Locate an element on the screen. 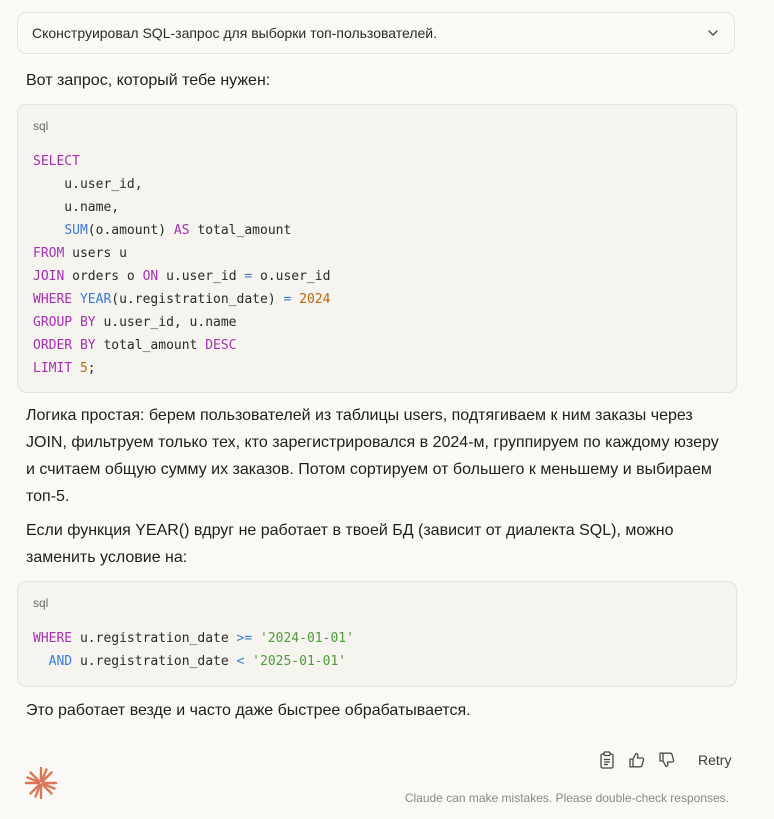 The image size is (774, 819). code-token: u.user_id is located at coordinates (201, 276).